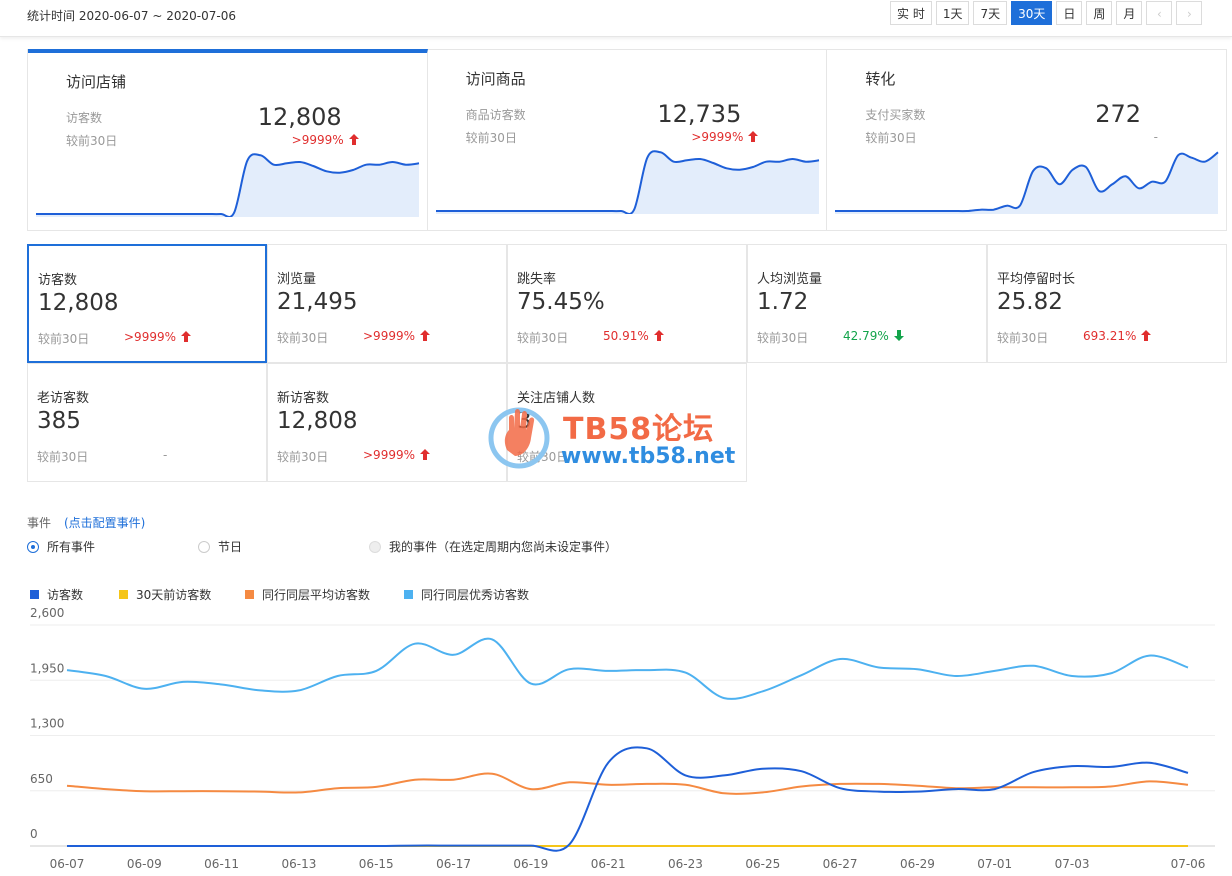 The height and width of the screenshot is (876, 1232). I want to click on radio-all-events: 所有事件, so click(61, 546).